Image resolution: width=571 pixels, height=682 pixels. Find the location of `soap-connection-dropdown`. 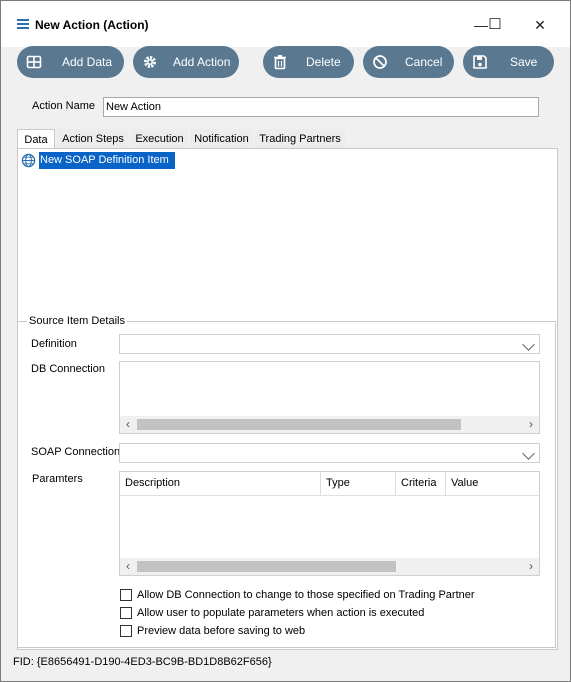

soap-connection-dropdown is located at coordinates (329, 453).